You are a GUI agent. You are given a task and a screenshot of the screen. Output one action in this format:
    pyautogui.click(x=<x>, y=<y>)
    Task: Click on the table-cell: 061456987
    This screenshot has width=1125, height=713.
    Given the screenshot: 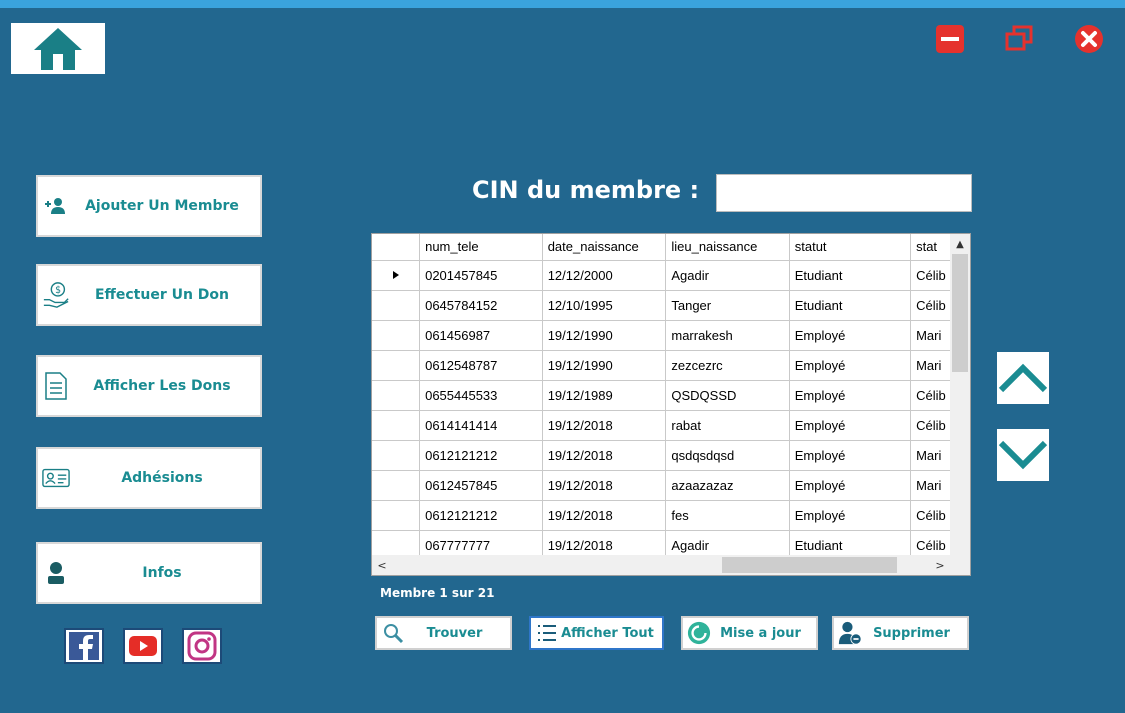 What is the action you would take?
    pyautogui.click(x=481, y=335)
    